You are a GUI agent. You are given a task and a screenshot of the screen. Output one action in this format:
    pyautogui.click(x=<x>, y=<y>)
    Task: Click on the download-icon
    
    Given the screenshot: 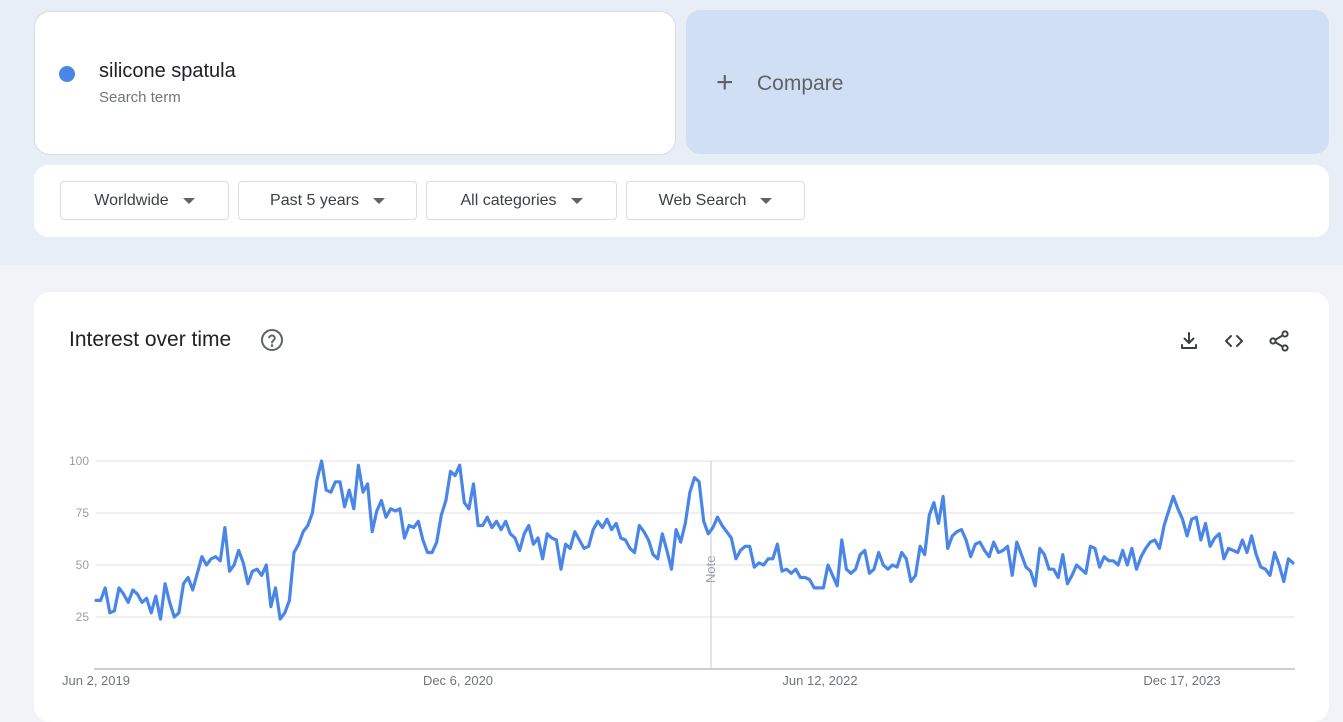 What is the action you would take?
    pyautogui.click(x=1189, y=341)
    